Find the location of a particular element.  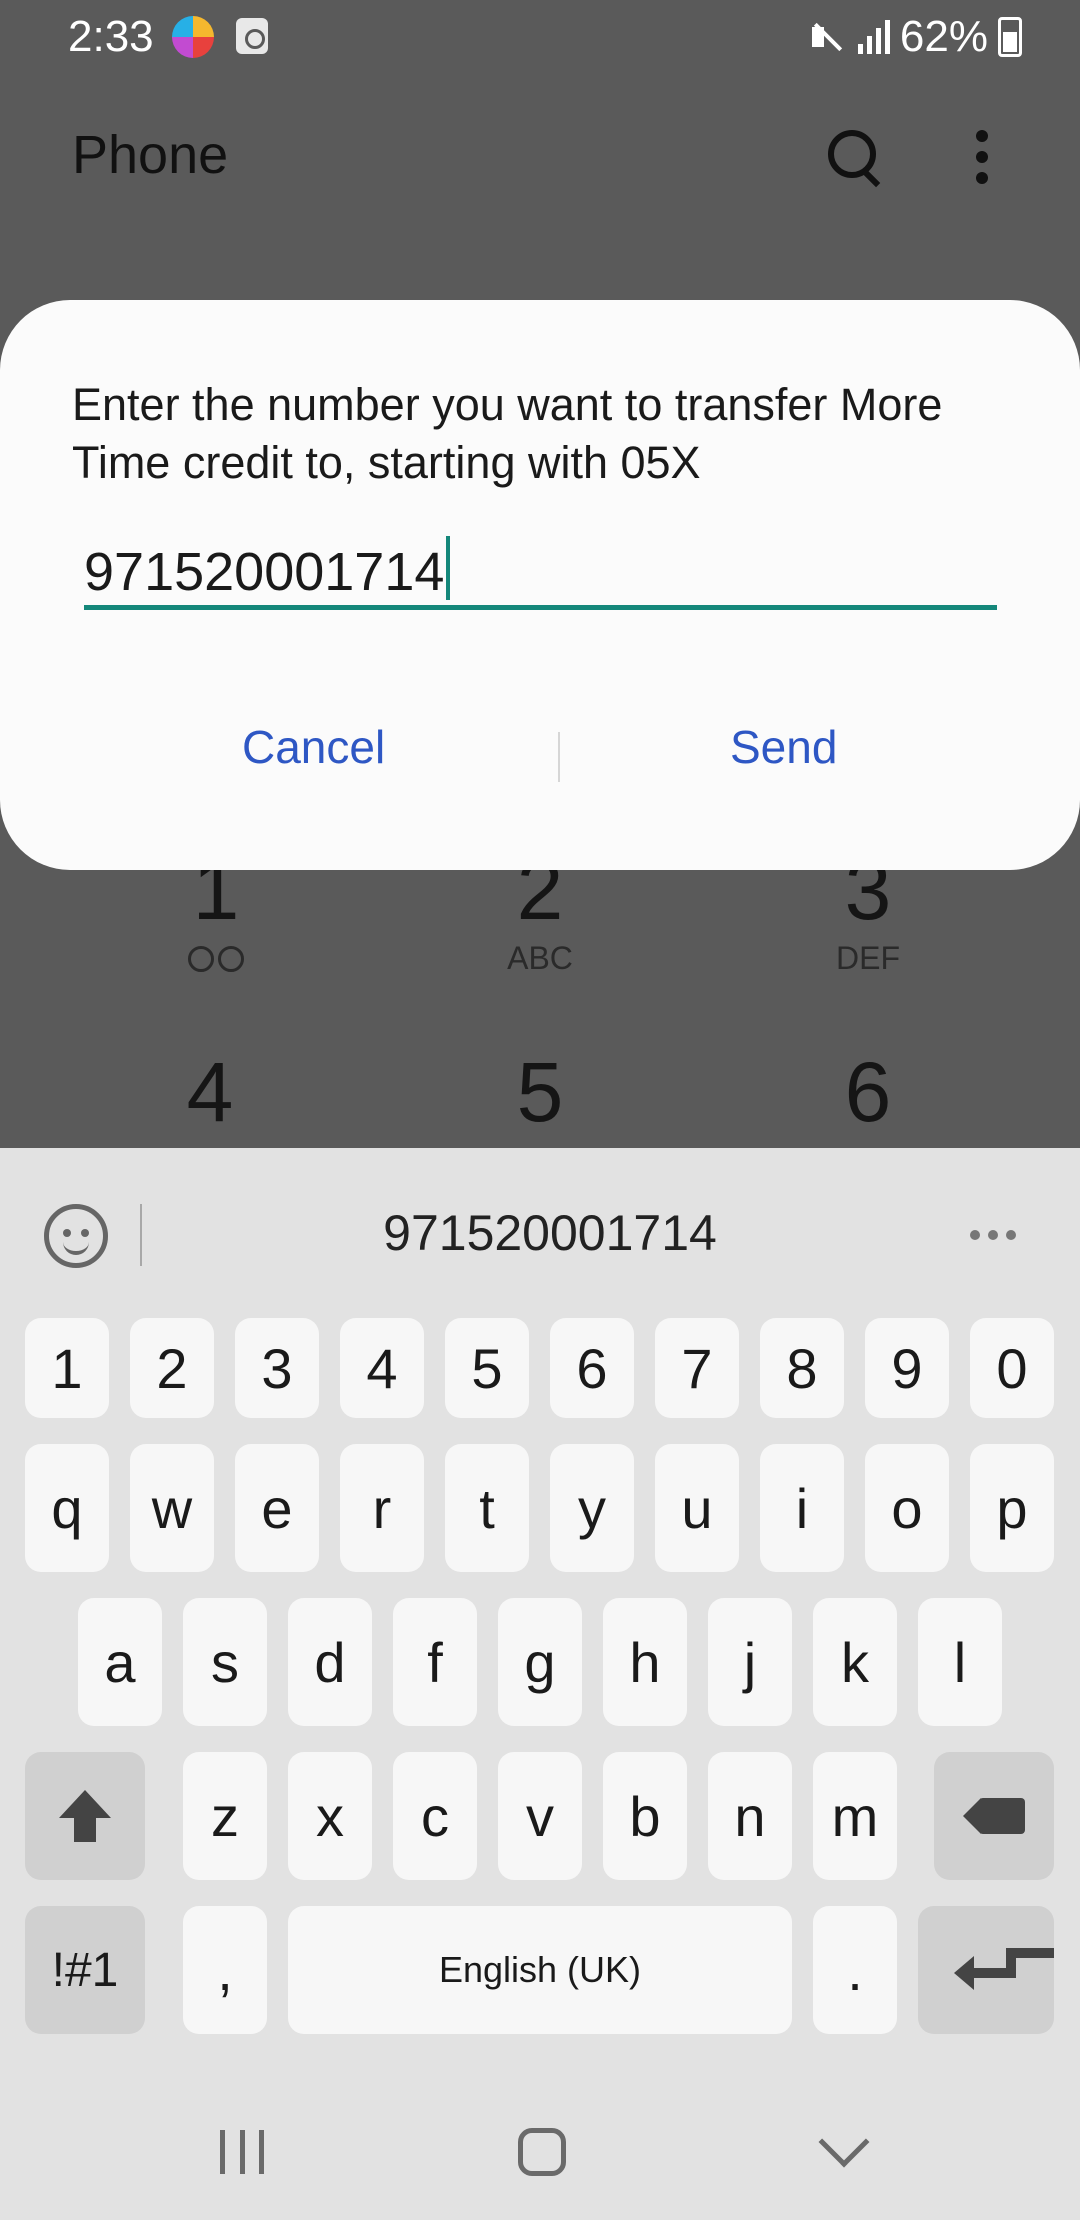

shift-icon is located at coordinates (85, 1816).